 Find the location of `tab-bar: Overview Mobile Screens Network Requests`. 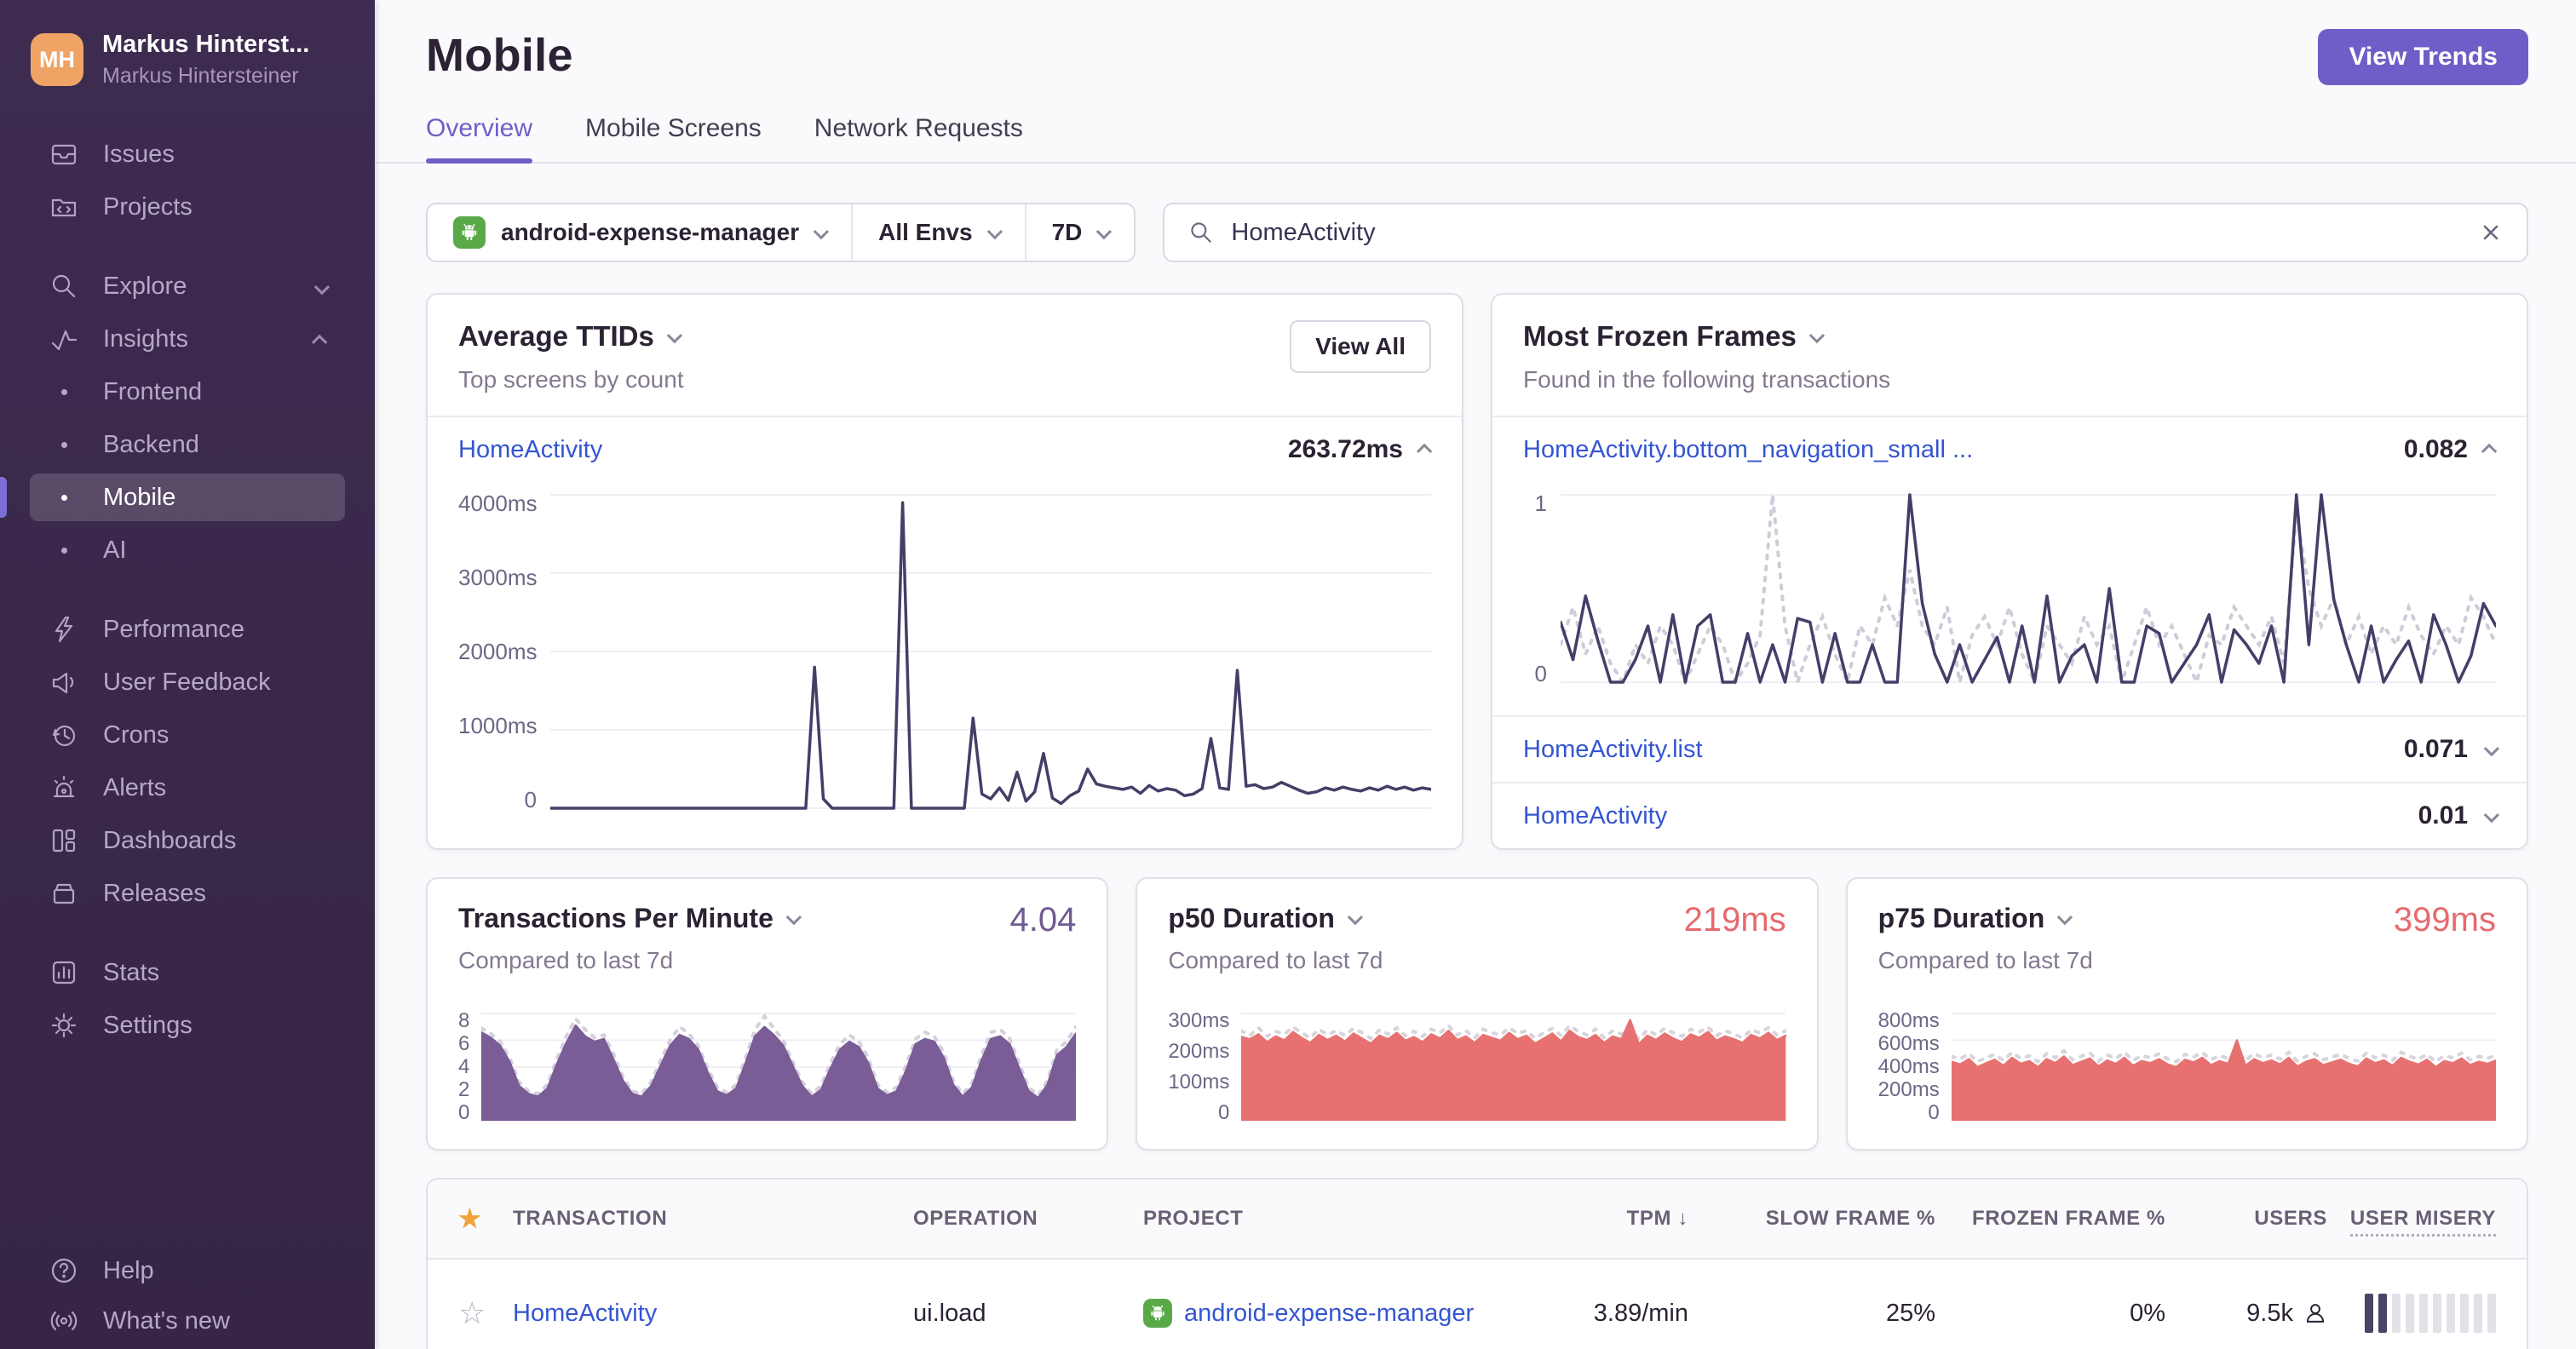

tab-bar: Overview Mobile Screens Network Requests is located at coordinates (1475, 139).